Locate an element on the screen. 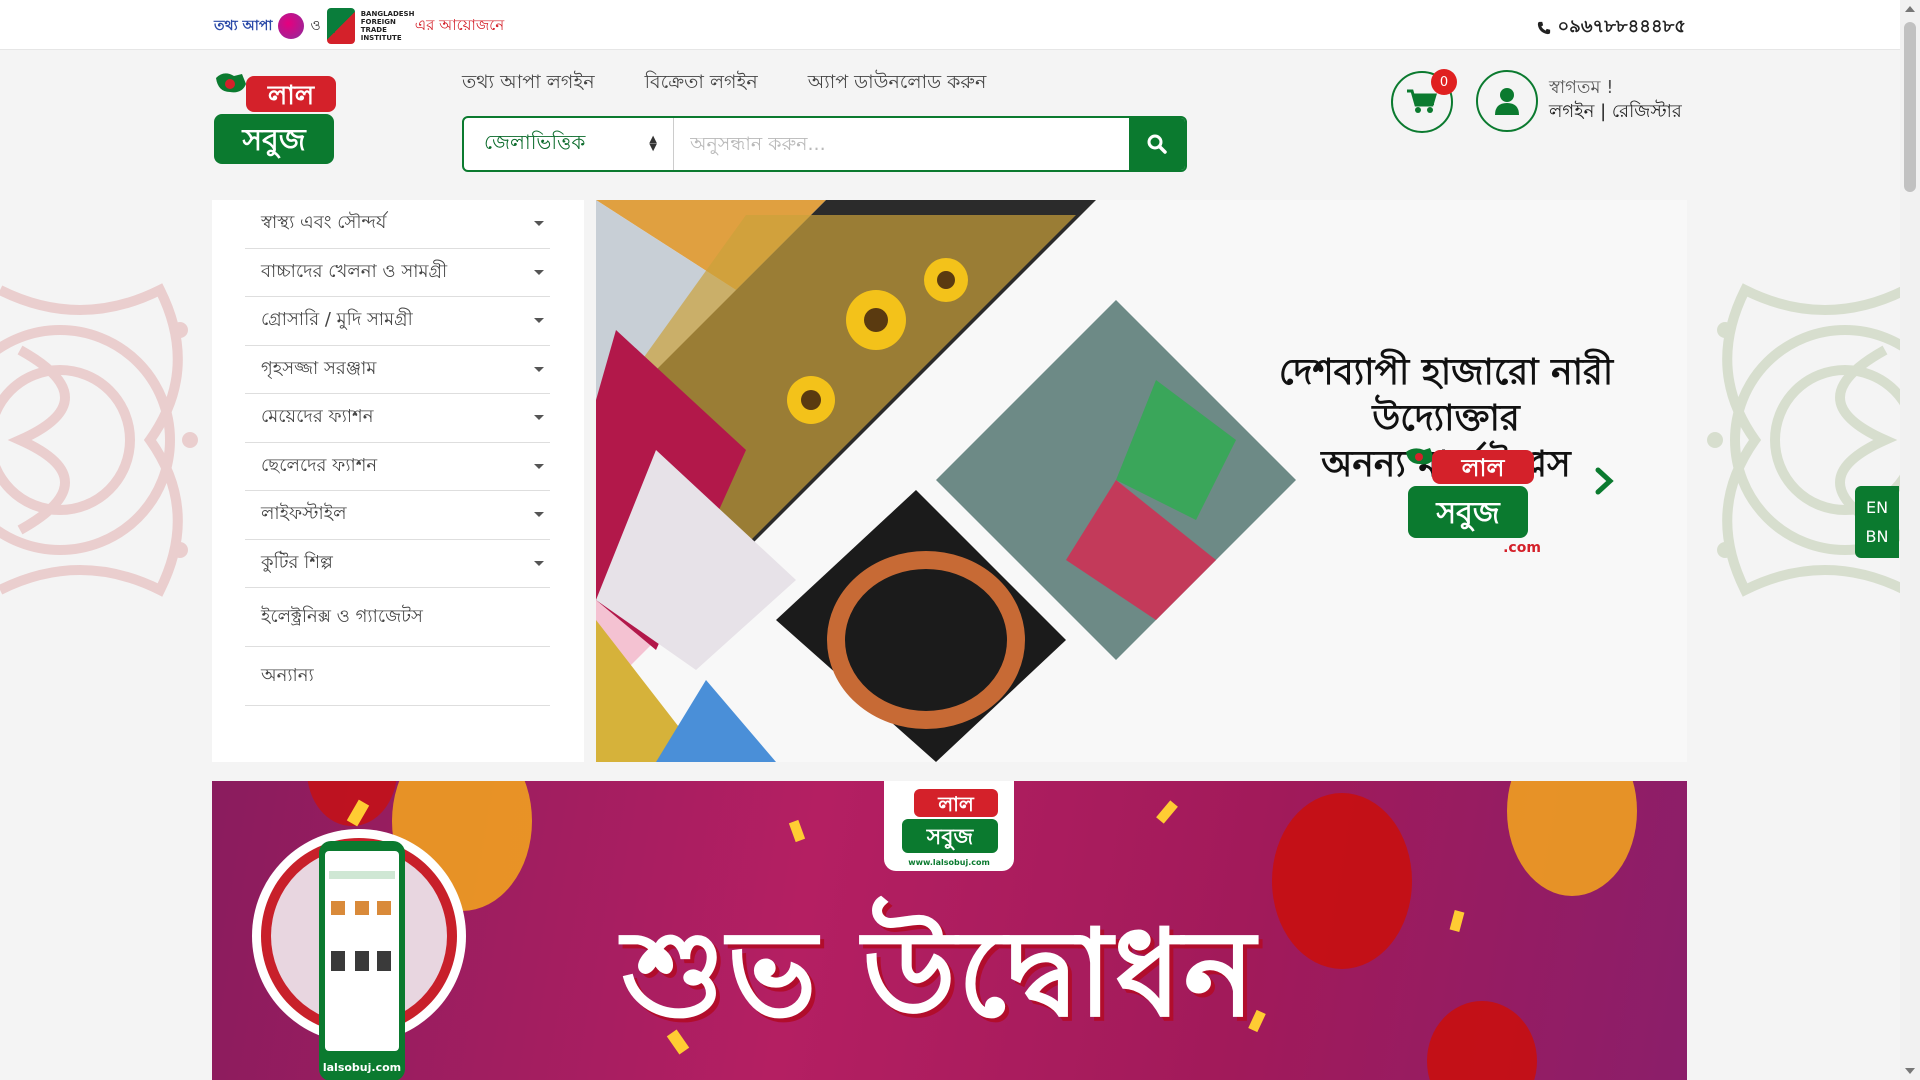  login-link: লগইন is located at coordinates (1571, 111).